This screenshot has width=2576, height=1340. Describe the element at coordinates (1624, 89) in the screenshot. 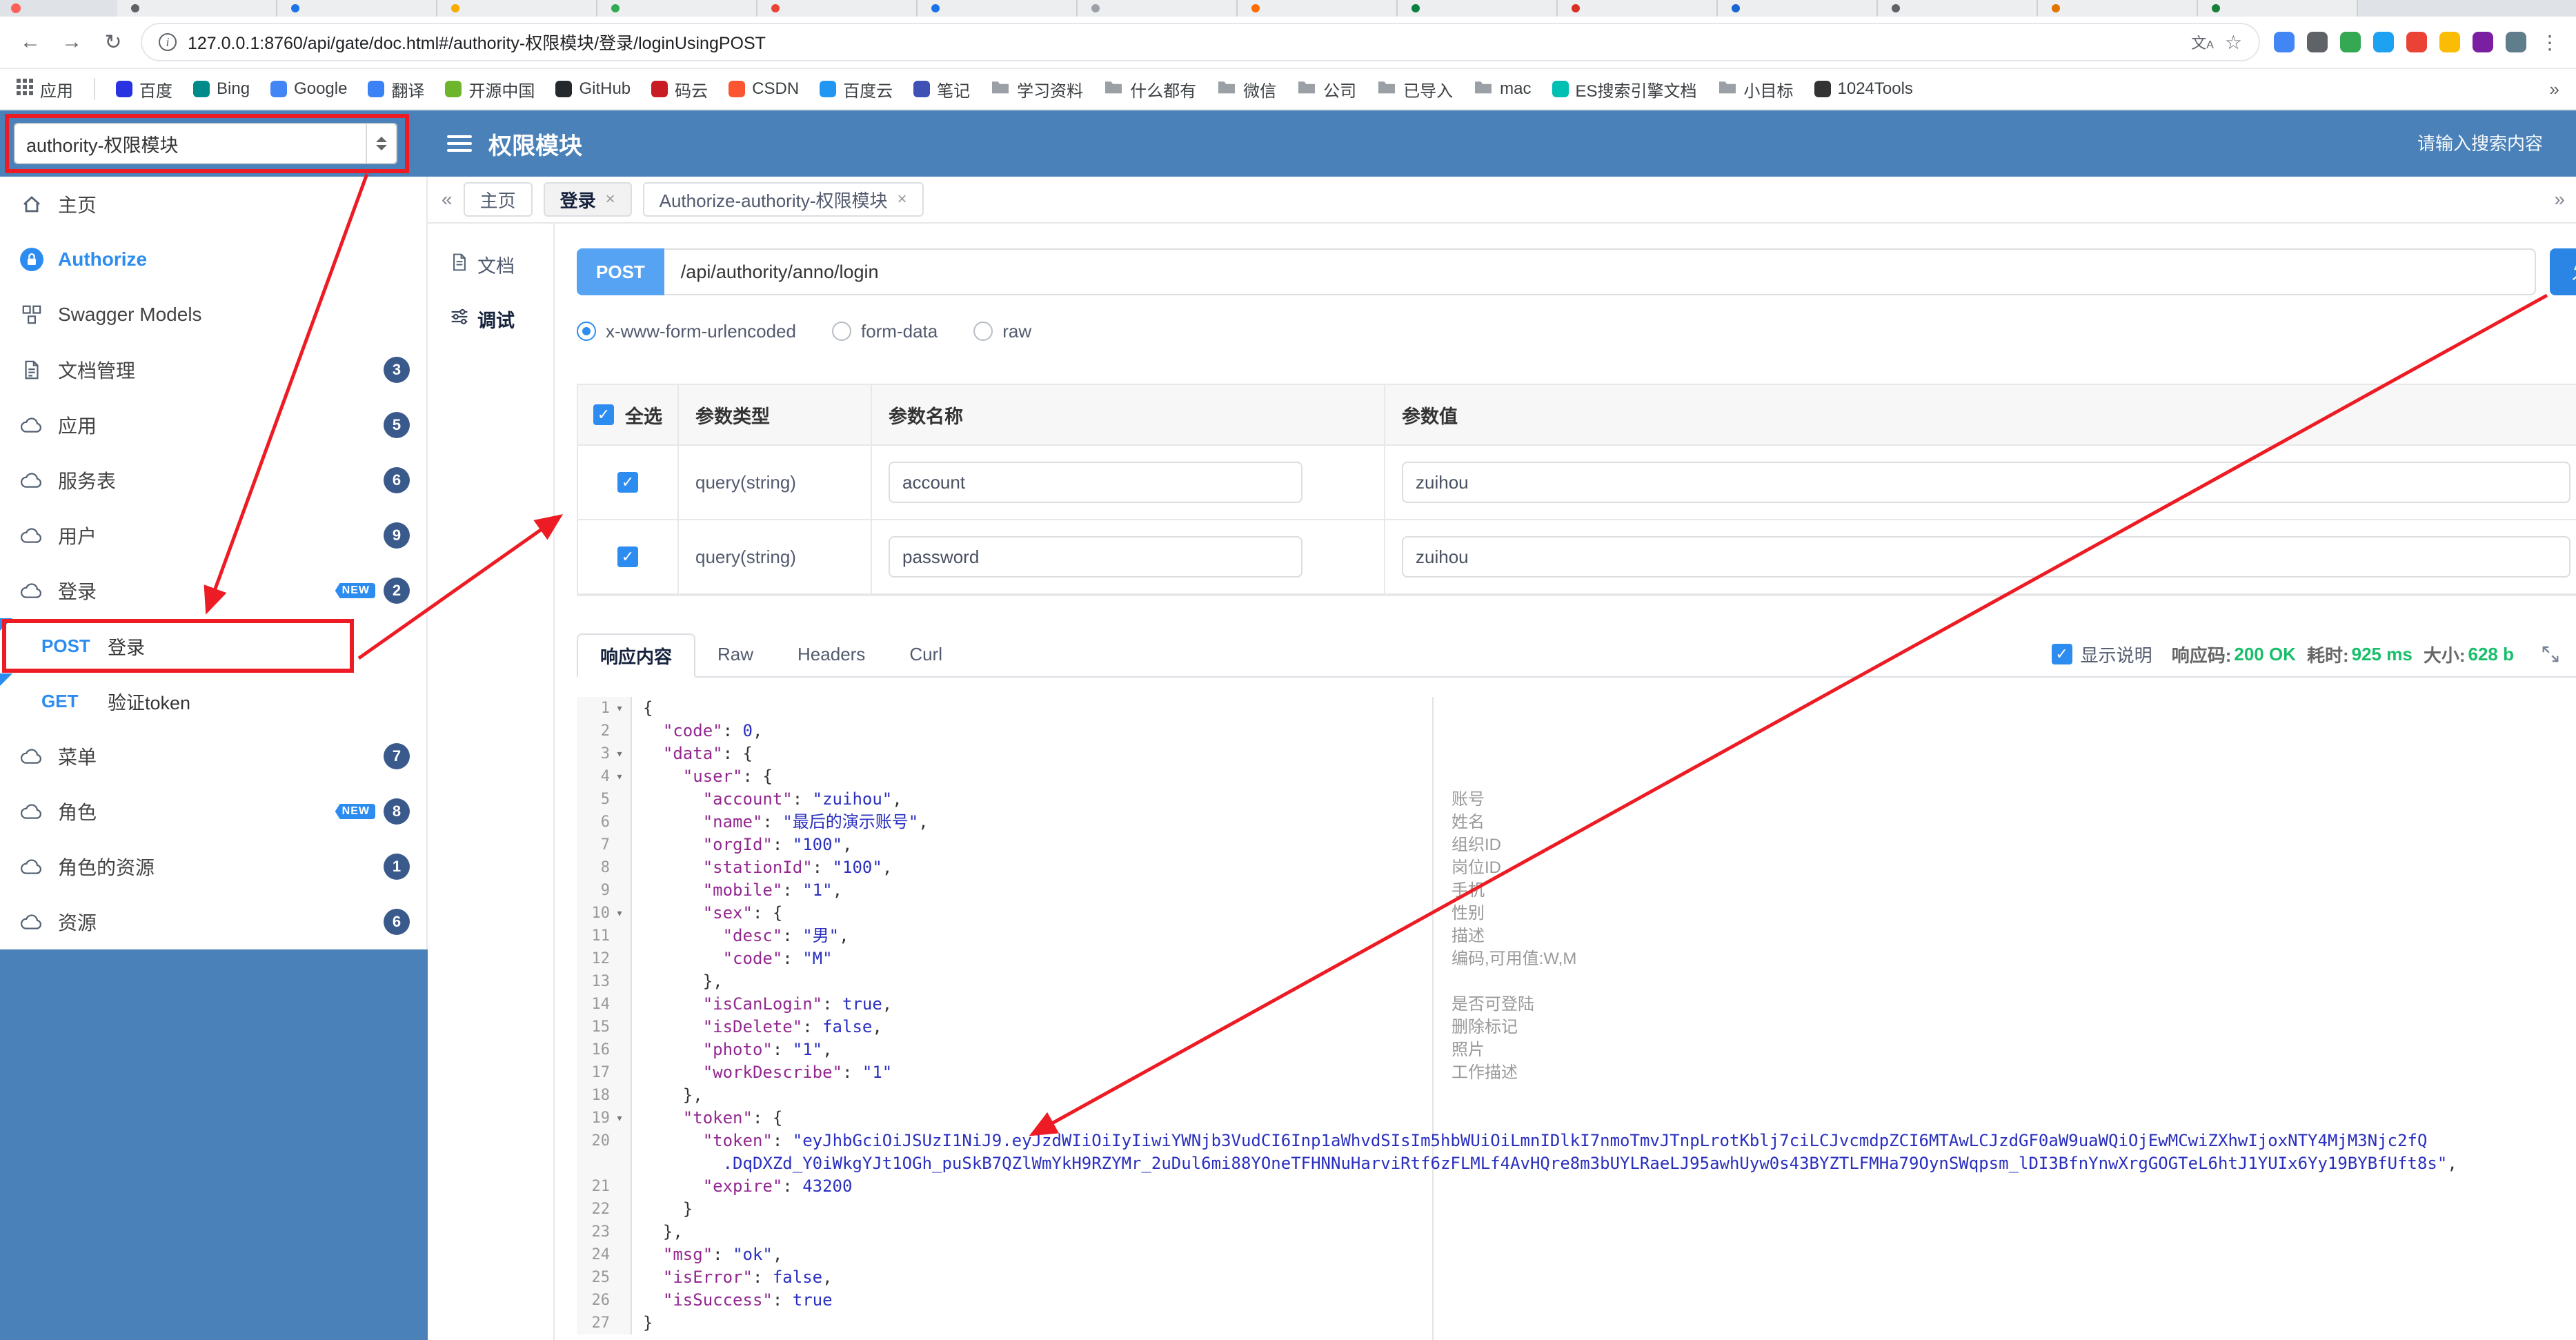

I see `bookmark-item: ES搜索引擎文档` at that location.